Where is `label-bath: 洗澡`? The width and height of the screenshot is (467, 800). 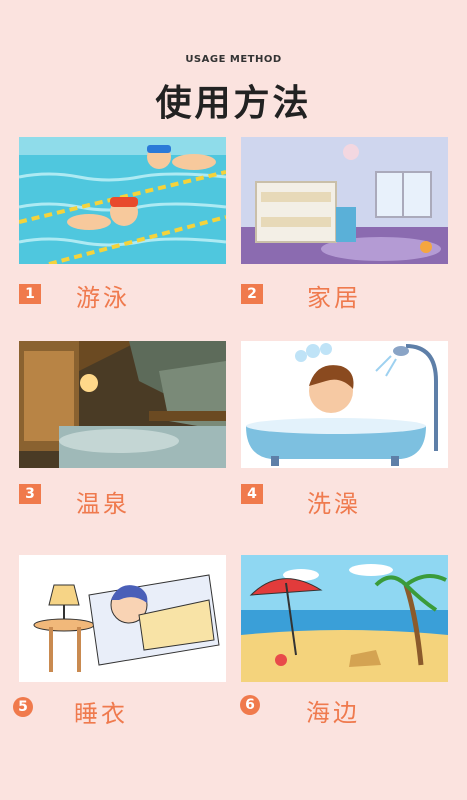 label-bath: 洗澡 is located at coordinates (334, 504).